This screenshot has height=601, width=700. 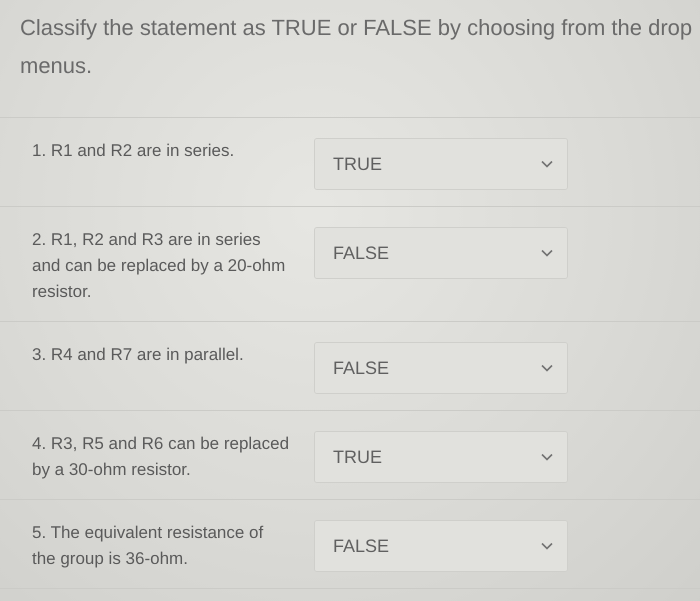 What do you see at coordinates (159, 266) in the screenshot?
I see `statement-text: 2. R1, R2 and R3 are in series and can be replaced by a 20-ohm resistor.` at bounding box center [159, 266].